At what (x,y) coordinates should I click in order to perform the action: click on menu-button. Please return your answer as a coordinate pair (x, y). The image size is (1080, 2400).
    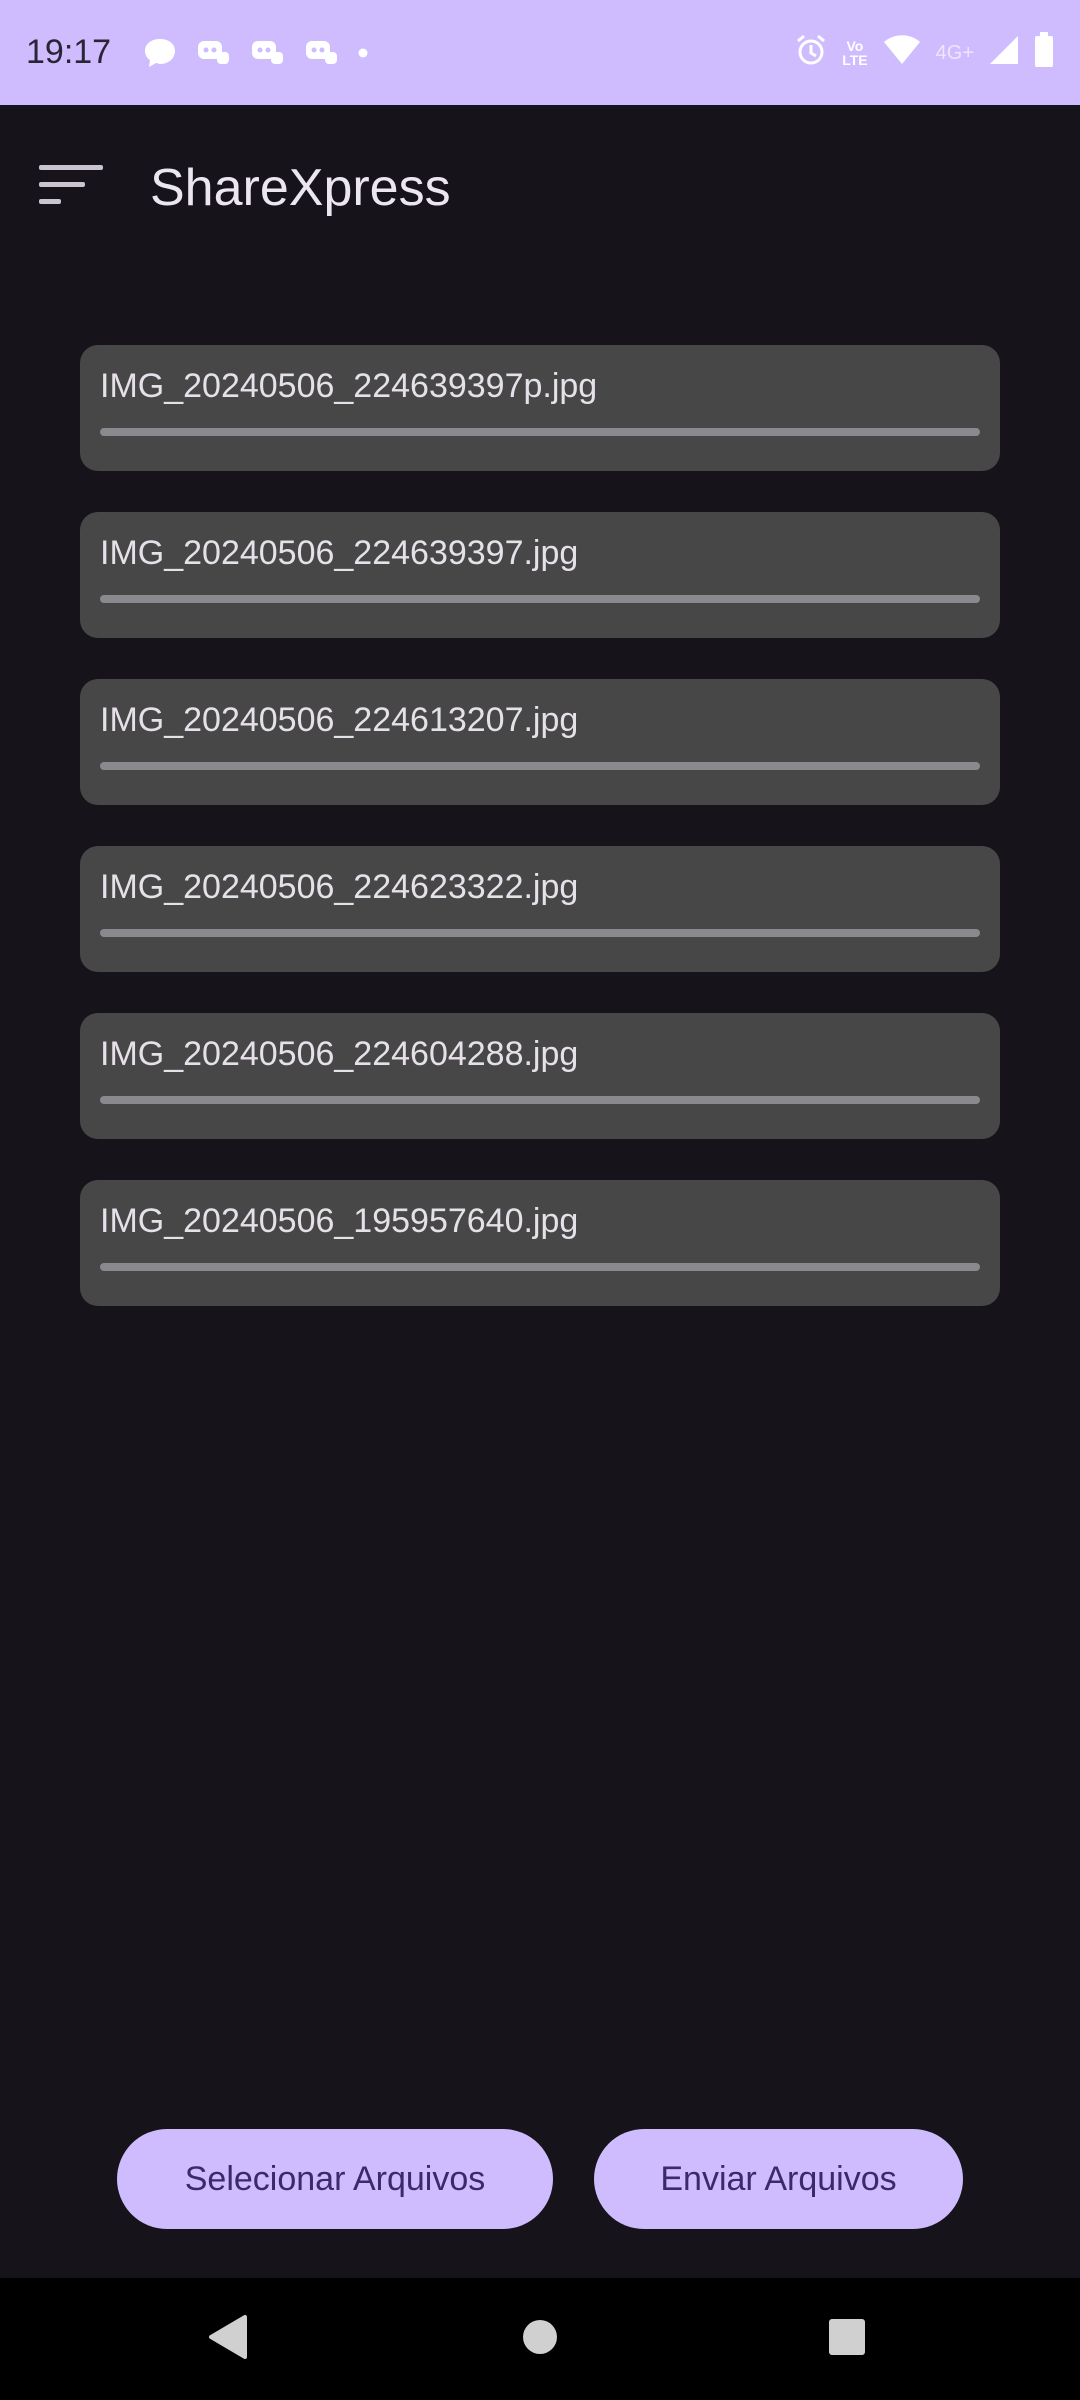
    Looking at the image, I should click on (72, 188).